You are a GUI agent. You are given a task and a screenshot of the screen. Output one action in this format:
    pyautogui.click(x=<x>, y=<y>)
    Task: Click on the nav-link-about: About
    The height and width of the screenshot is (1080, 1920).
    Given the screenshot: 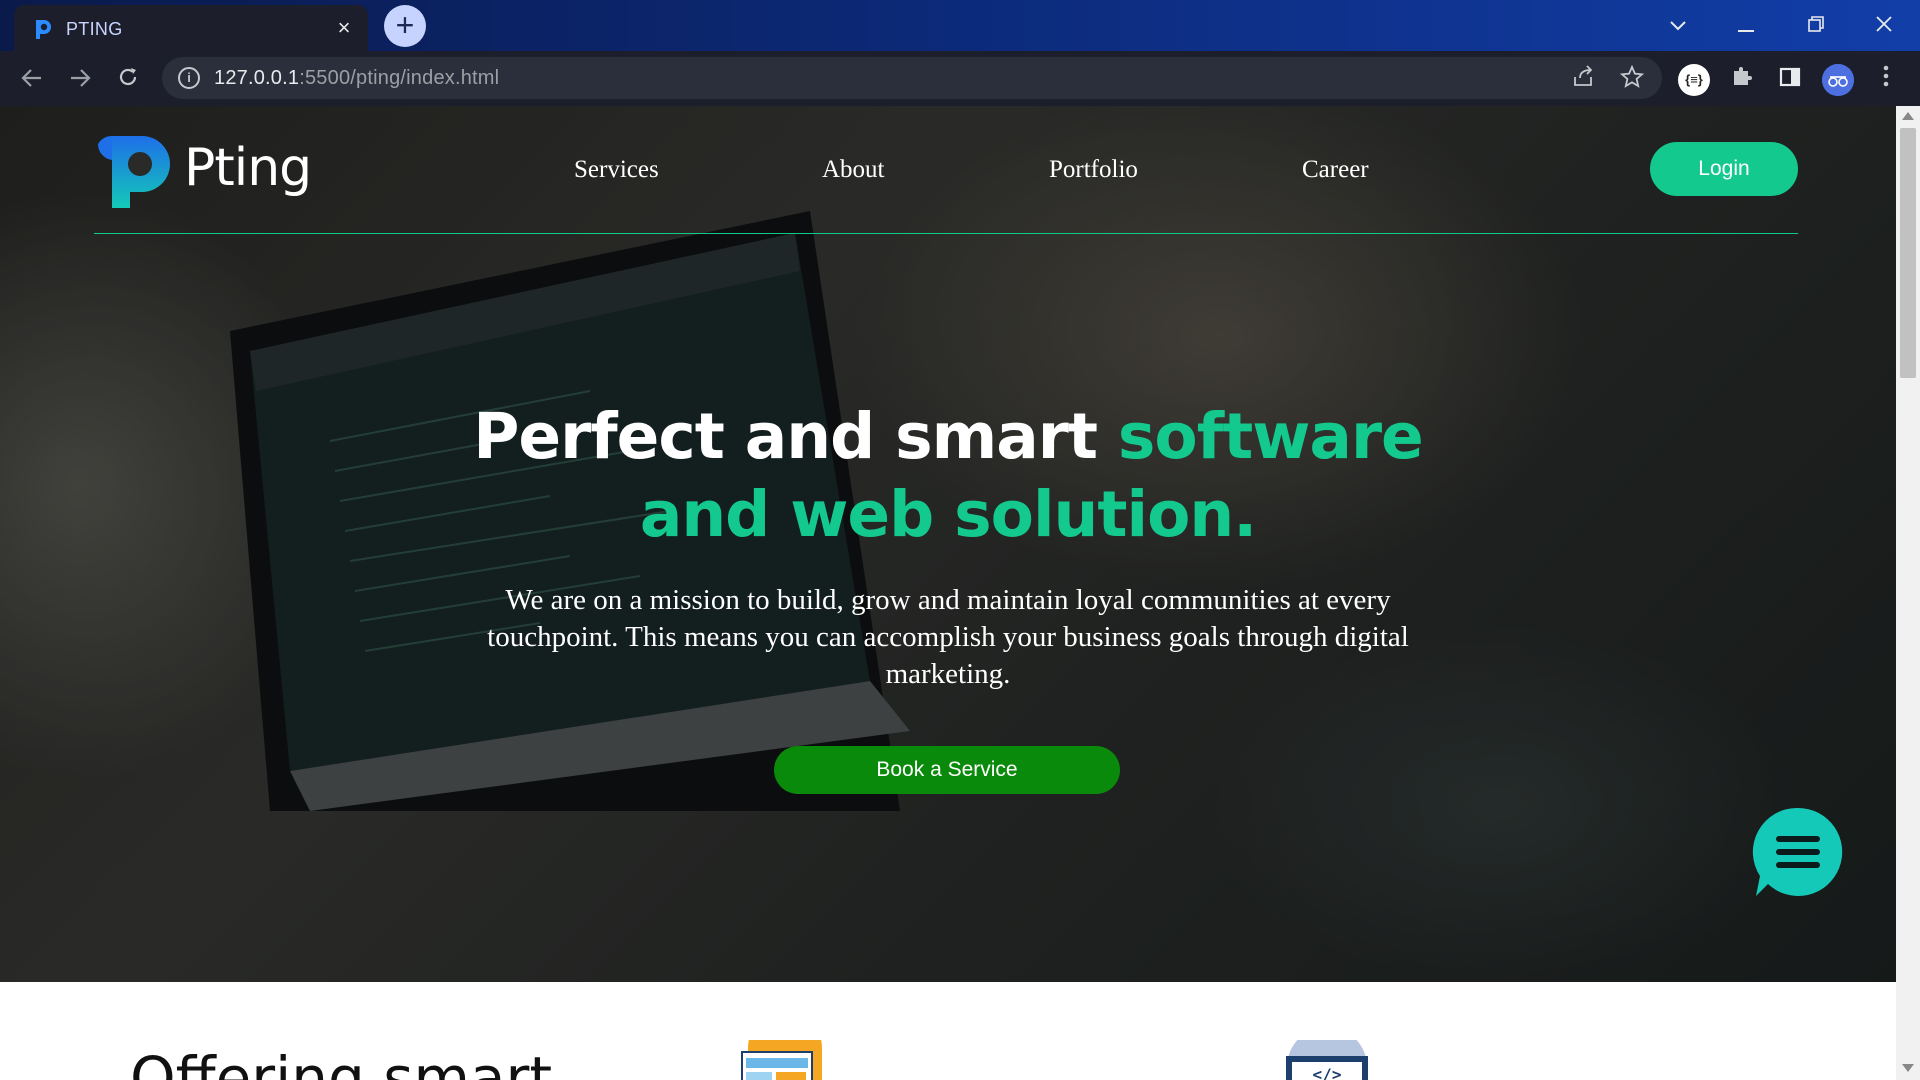 What is the action you would take?
    pyautogui.click(x=853, y=170)
    